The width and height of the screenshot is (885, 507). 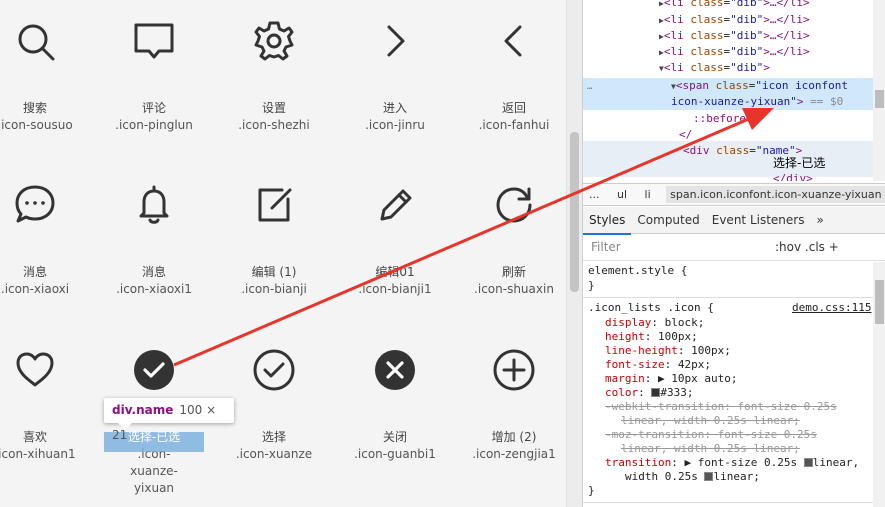 I want to click on tab-styles: Styles, so click(x=607, y=221).